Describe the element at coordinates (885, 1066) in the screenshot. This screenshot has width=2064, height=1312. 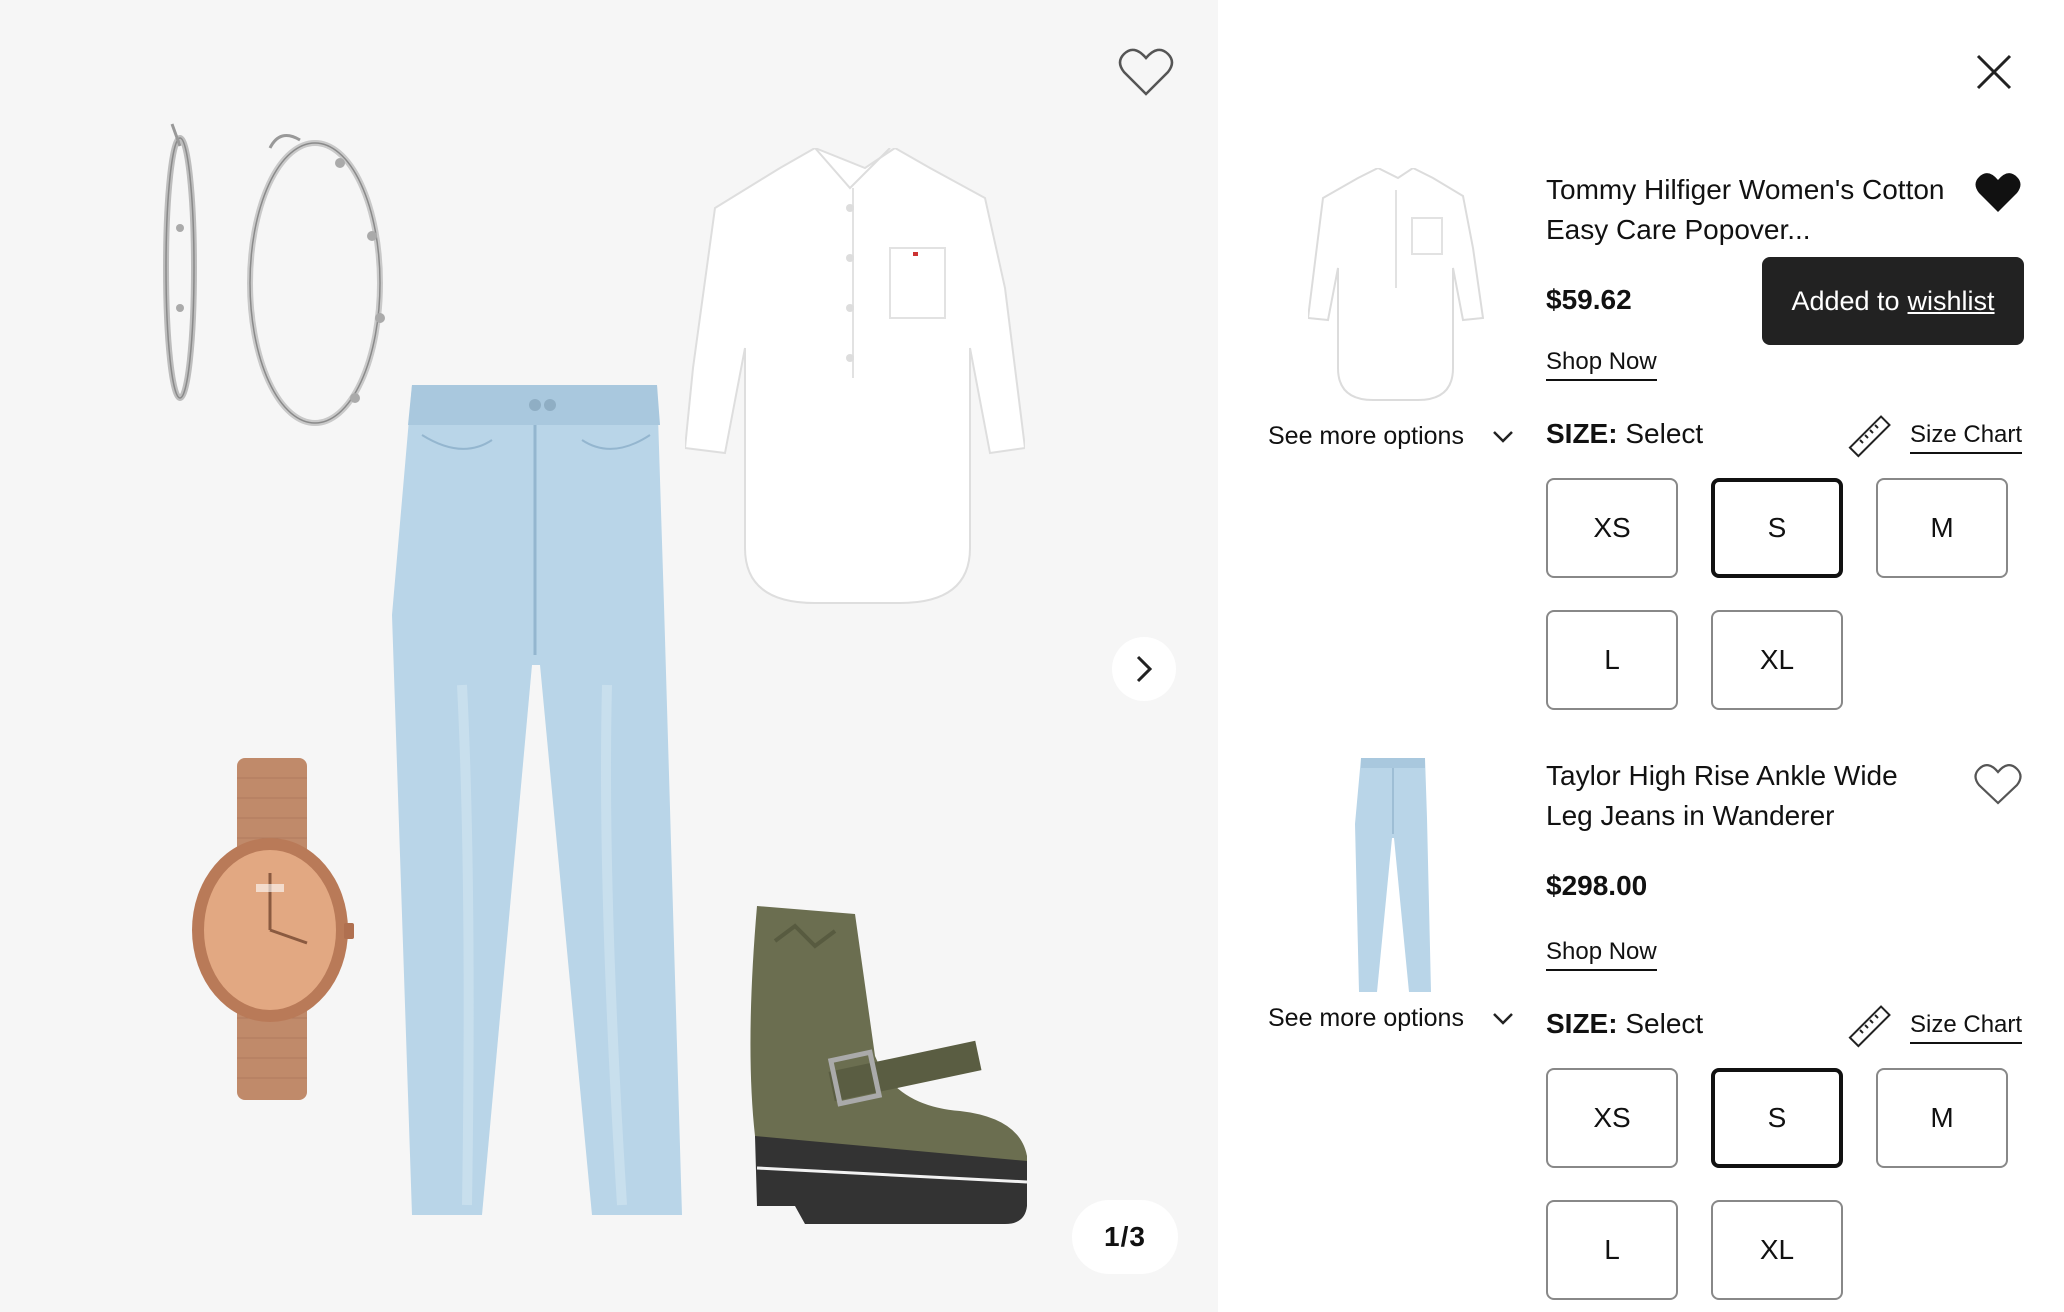
I see `boots-image` at that location.